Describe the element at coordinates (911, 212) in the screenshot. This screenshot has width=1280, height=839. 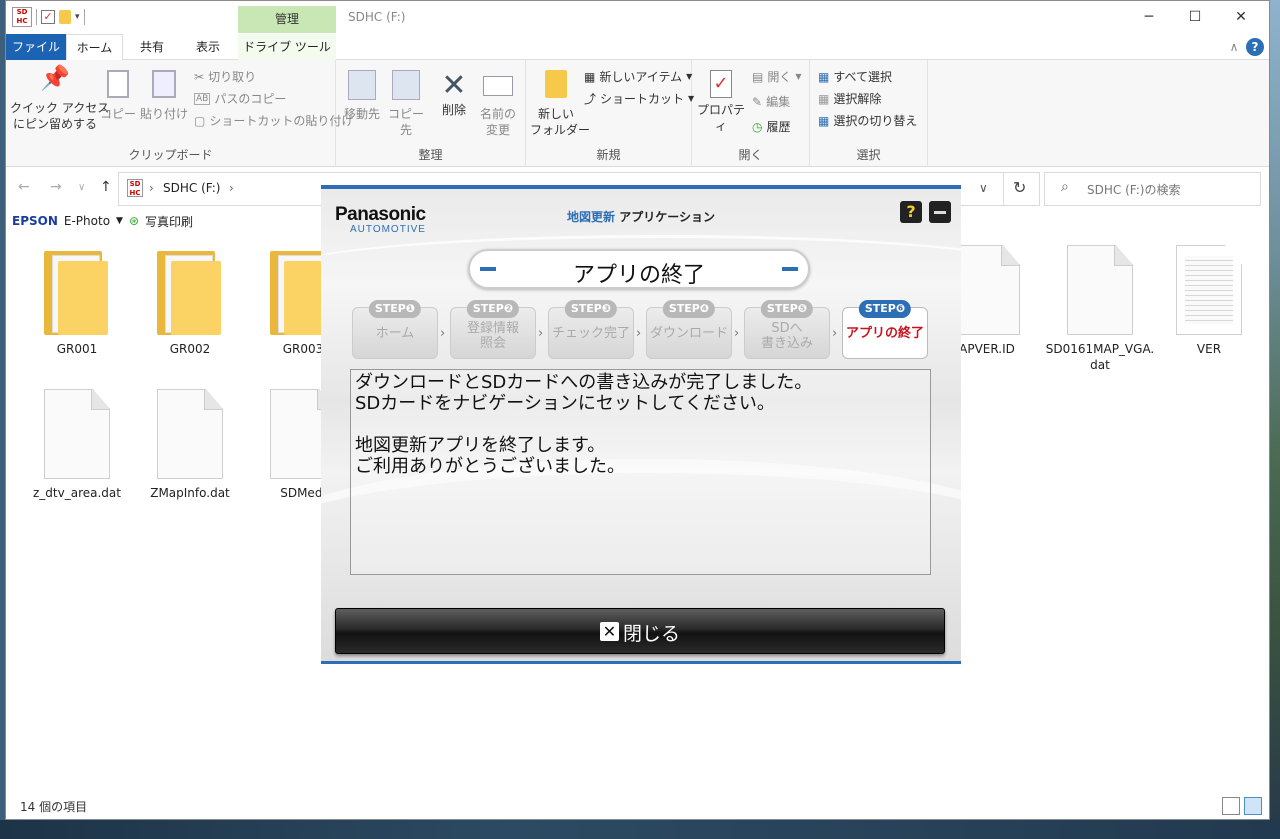
I see `help-button: ?` at that location.